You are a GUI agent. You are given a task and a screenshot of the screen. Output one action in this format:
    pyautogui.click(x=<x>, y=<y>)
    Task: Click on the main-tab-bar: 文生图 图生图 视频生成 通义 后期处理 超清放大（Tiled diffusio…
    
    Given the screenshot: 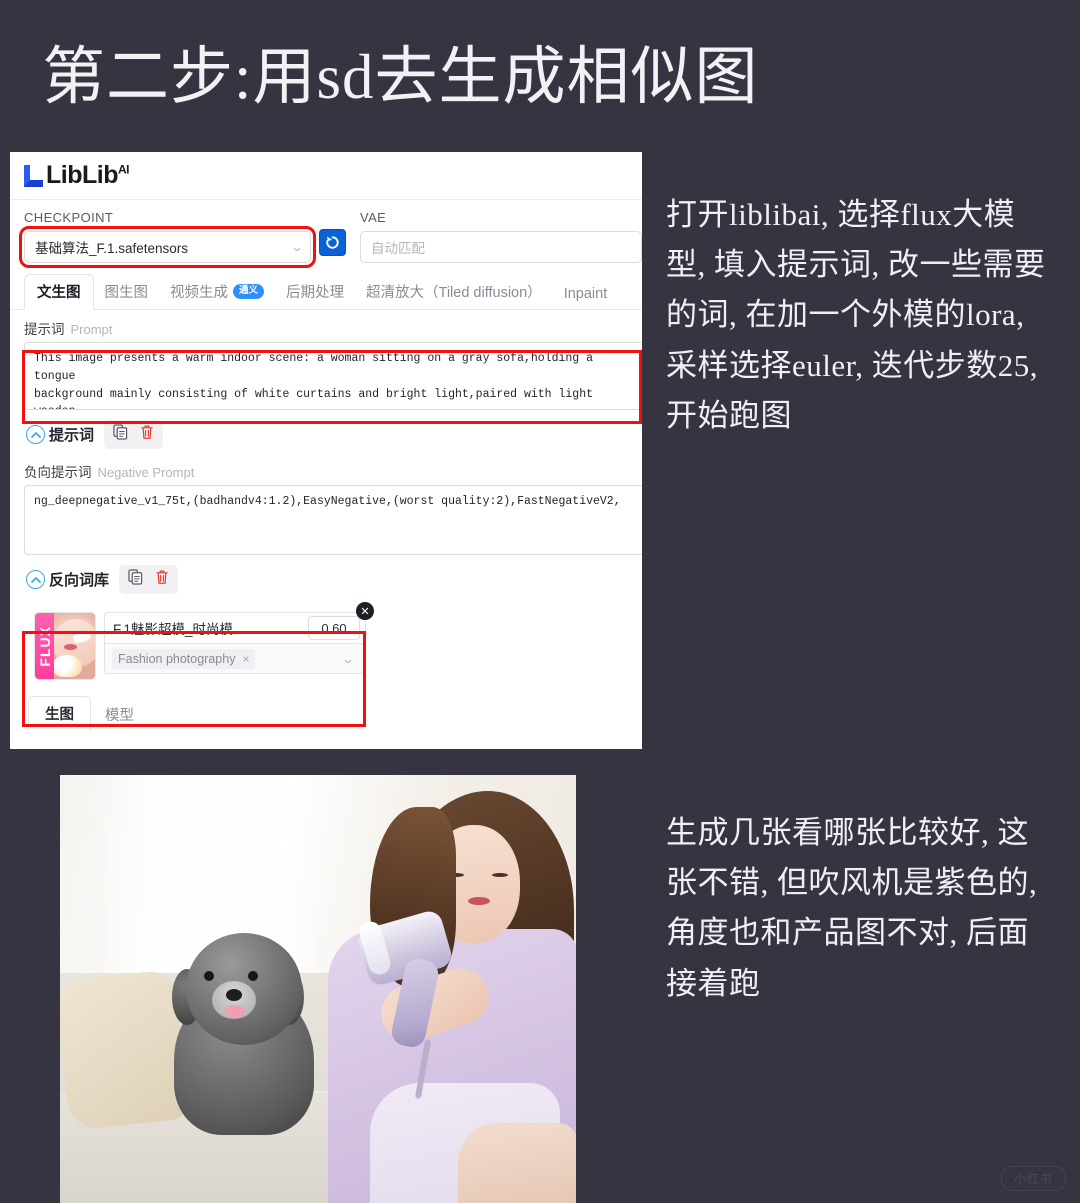 What is the action you would take?
    pyautogui.click(x=326, y=292)
    